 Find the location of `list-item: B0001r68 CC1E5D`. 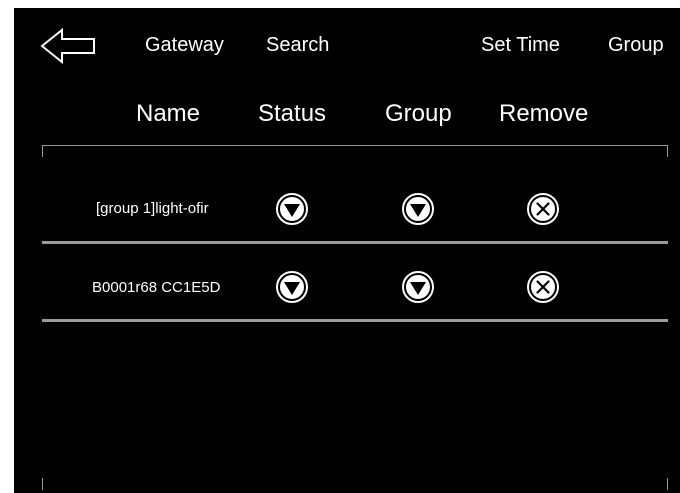

list-item: B0001r68 CC1E5D is located at coordinates (355, 288).